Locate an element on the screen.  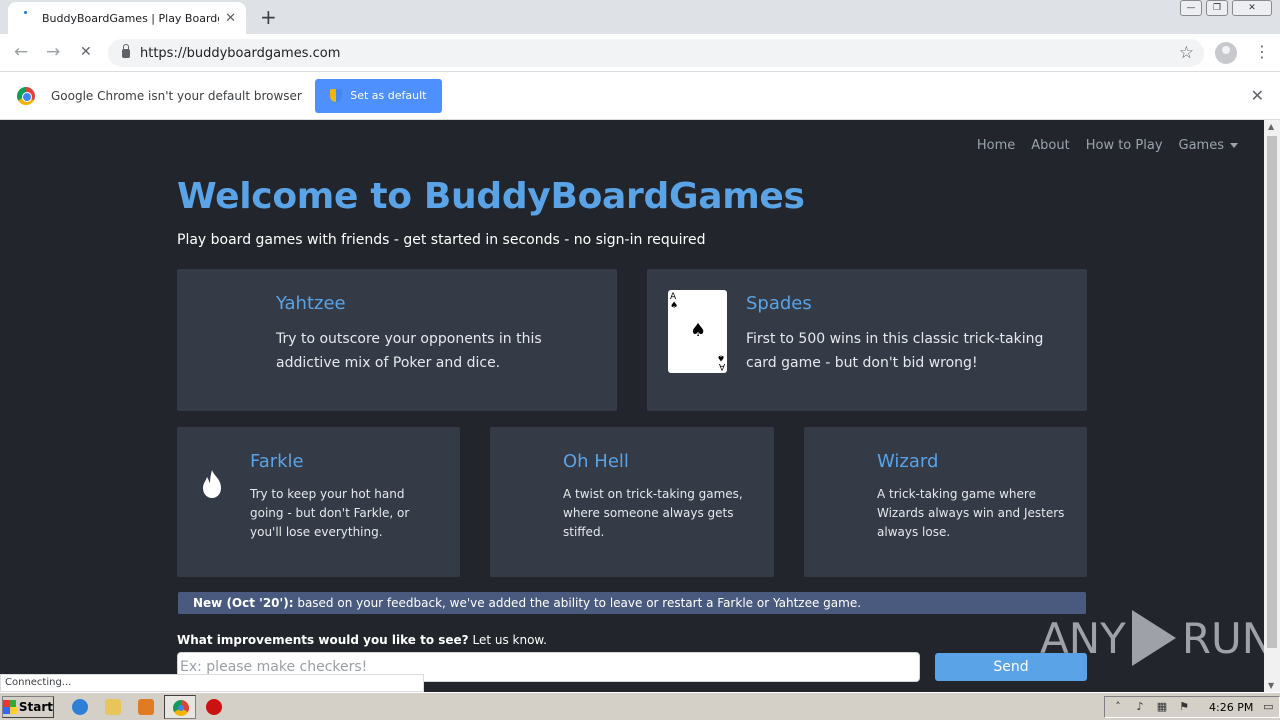
url-text: https://buddyboardgames.com is located at coordinates (240, 53).